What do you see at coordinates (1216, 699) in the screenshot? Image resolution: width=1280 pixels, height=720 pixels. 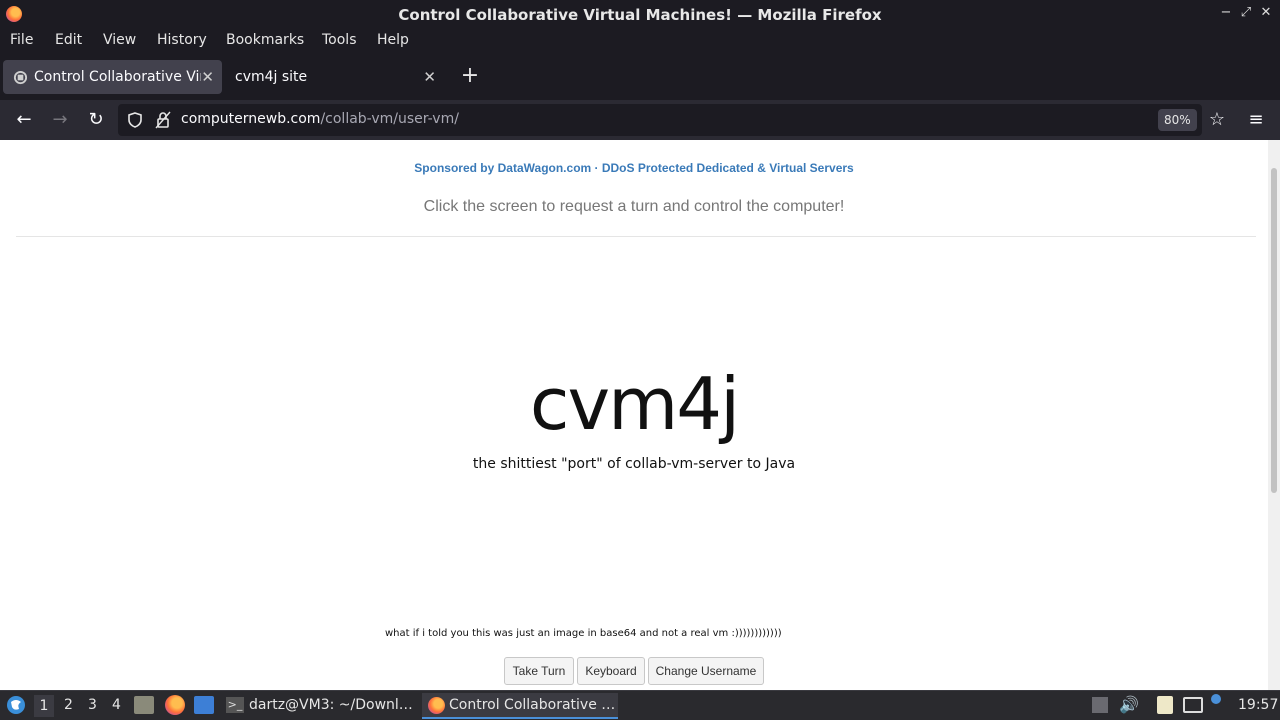 I see `notification-icon` at bounding box center [1216, 699].